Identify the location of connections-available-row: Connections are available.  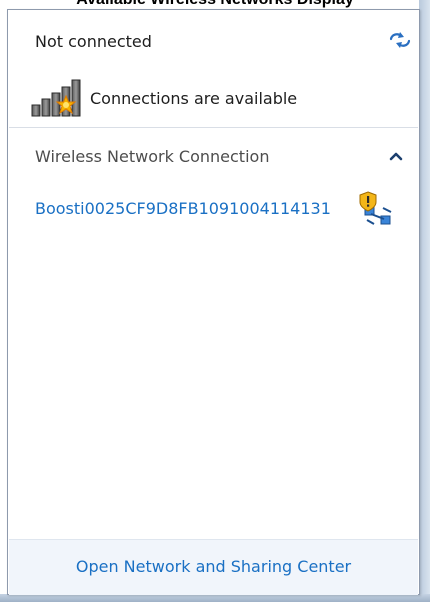
(163, 98).